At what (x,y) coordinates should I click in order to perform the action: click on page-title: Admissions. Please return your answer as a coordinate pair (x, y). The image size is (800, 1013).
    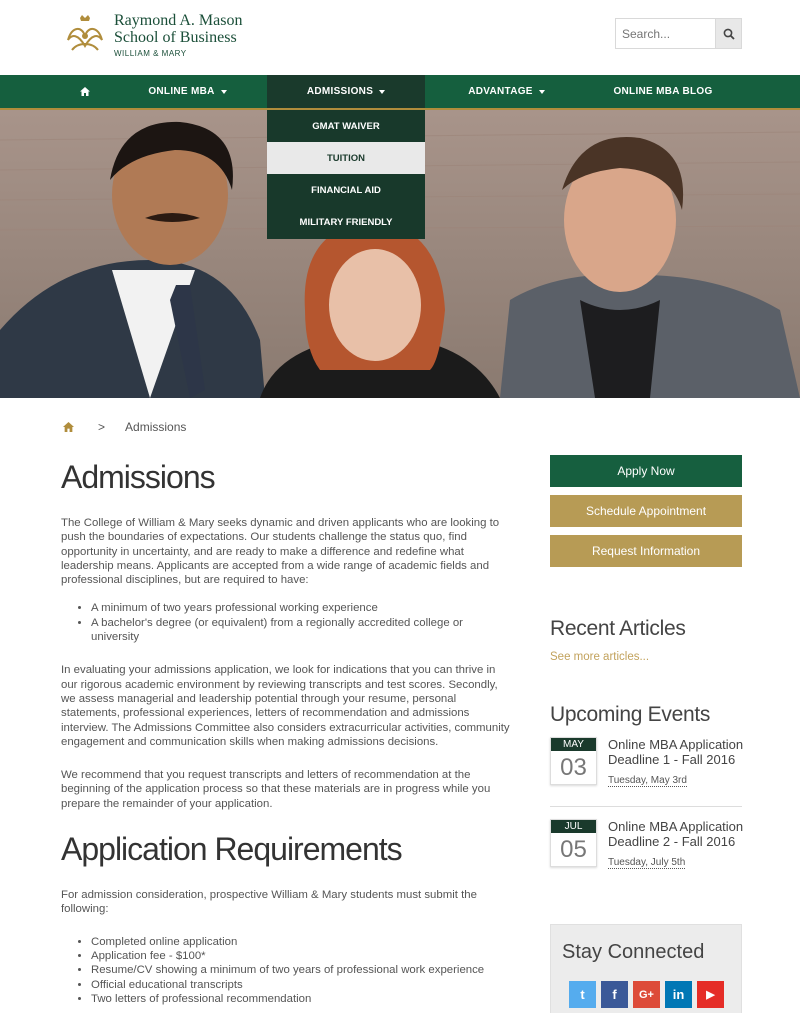
    Looking at the image, I should click on (138, 477).